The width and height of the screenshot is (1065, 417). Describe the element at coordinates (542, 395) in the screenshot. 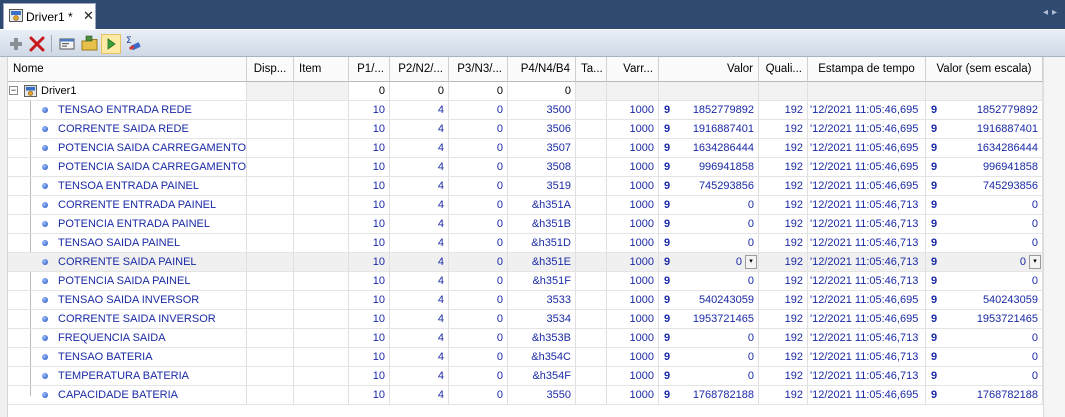

I see `cell-p4: 3550` at that location.